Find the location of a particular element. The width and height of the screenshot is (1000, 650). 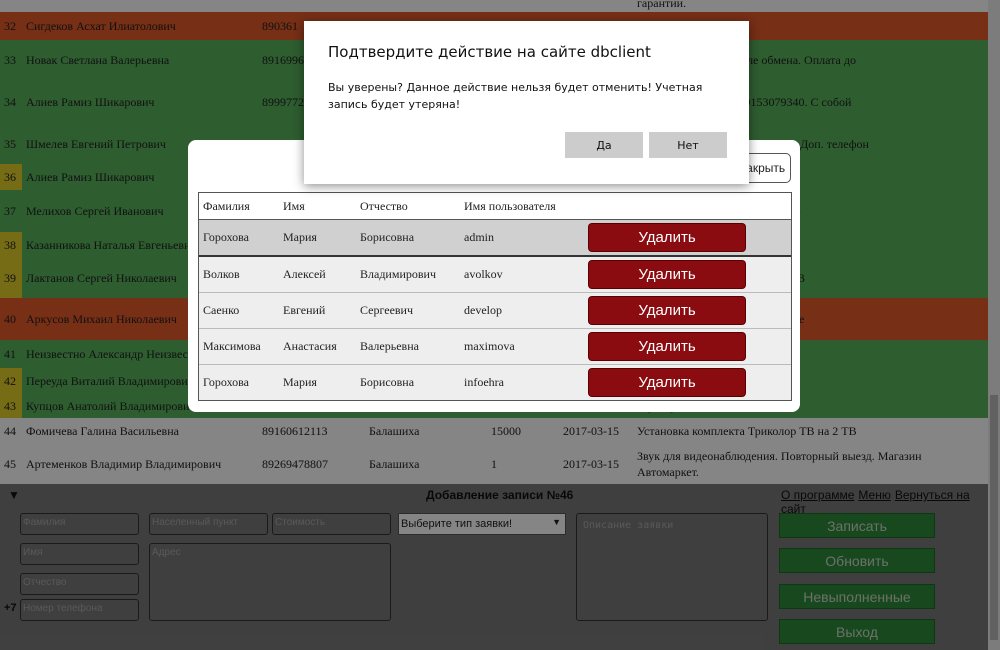

user-row: Горохова Мария Борисовна infoehra Удалить is located at coordinates (495, 382).